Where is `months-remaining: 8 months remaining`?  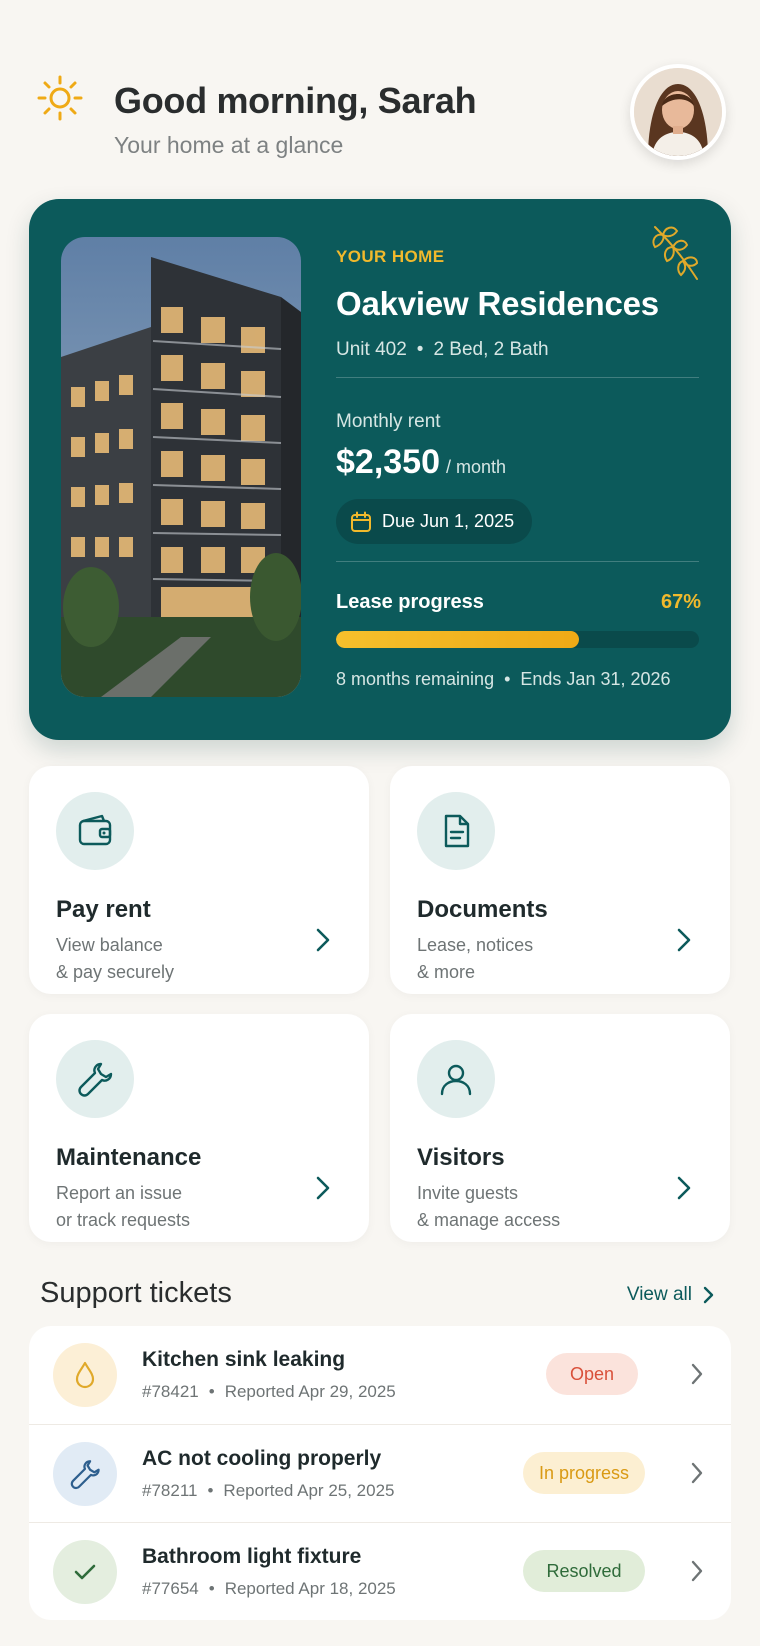 months-remaining: 8 months remaining is located at coordinates (415, 679).